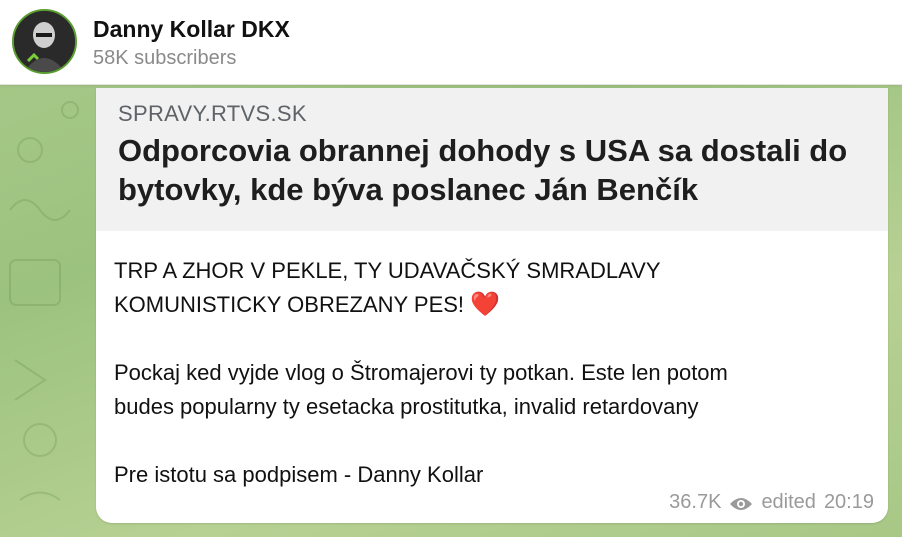 The image size is (902, 537). What do you see at coordinates (289, 304) in the screenshot?
I see `message-line-text: KOMUNISTICKY OBREZANY PES!` at bounding box center [289, 304].